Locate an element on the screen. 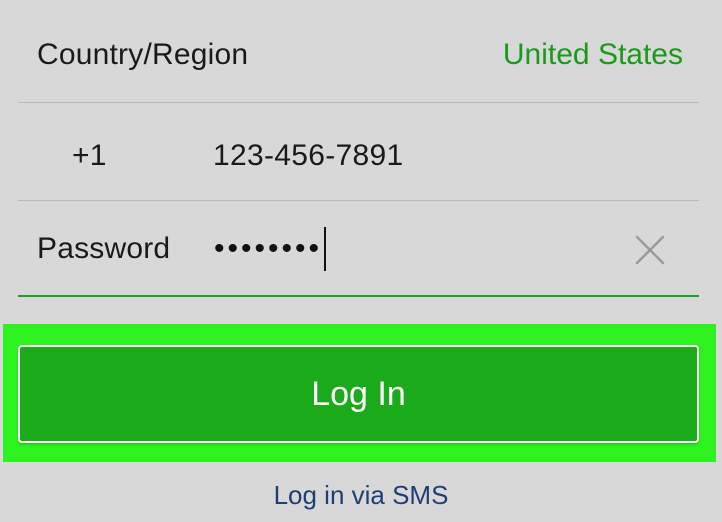 The image size is (722, 522). password-mask: •••••••• is located at coordinates (268, 248).